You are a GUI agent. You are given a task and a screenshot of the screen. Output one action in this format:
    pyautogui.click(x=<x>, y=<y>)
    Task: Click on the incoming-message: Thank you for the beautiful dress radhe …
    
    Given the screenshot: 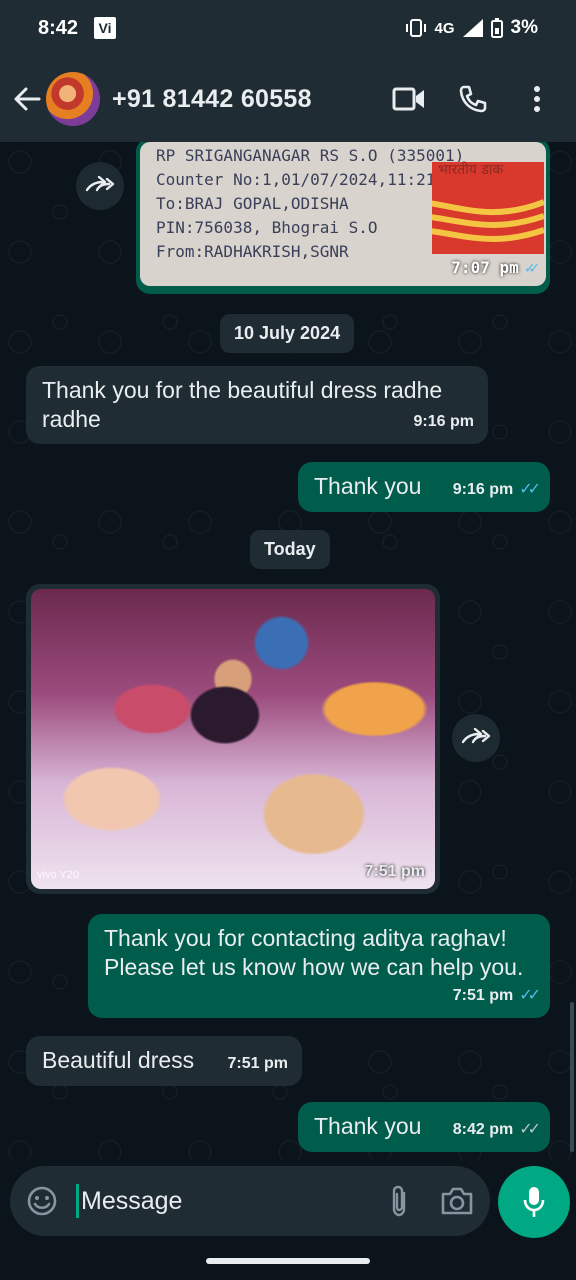 What is the action you would take?
    pyautogui.click(x=257, y=405)
    